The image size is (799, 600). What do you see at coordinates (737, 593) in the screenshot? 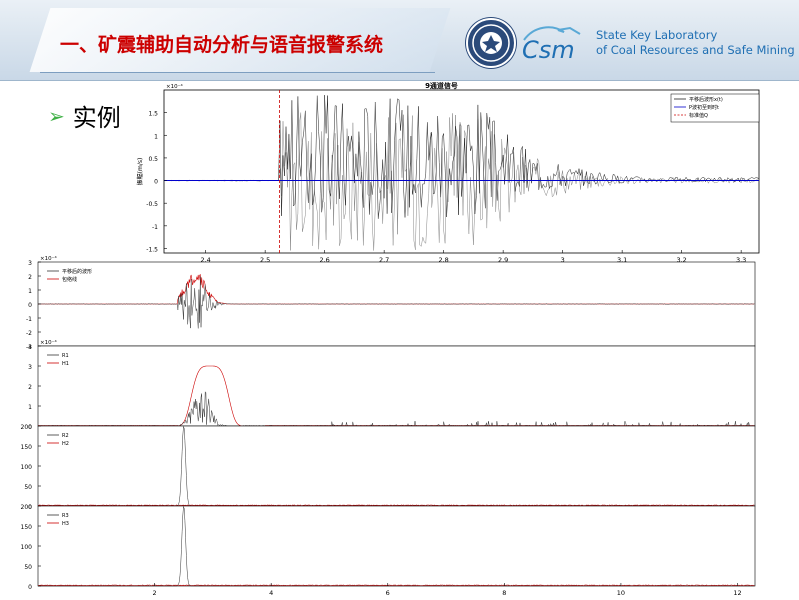
I see `panel-4-xtick-label: 12` at bounding box center [737, 593].